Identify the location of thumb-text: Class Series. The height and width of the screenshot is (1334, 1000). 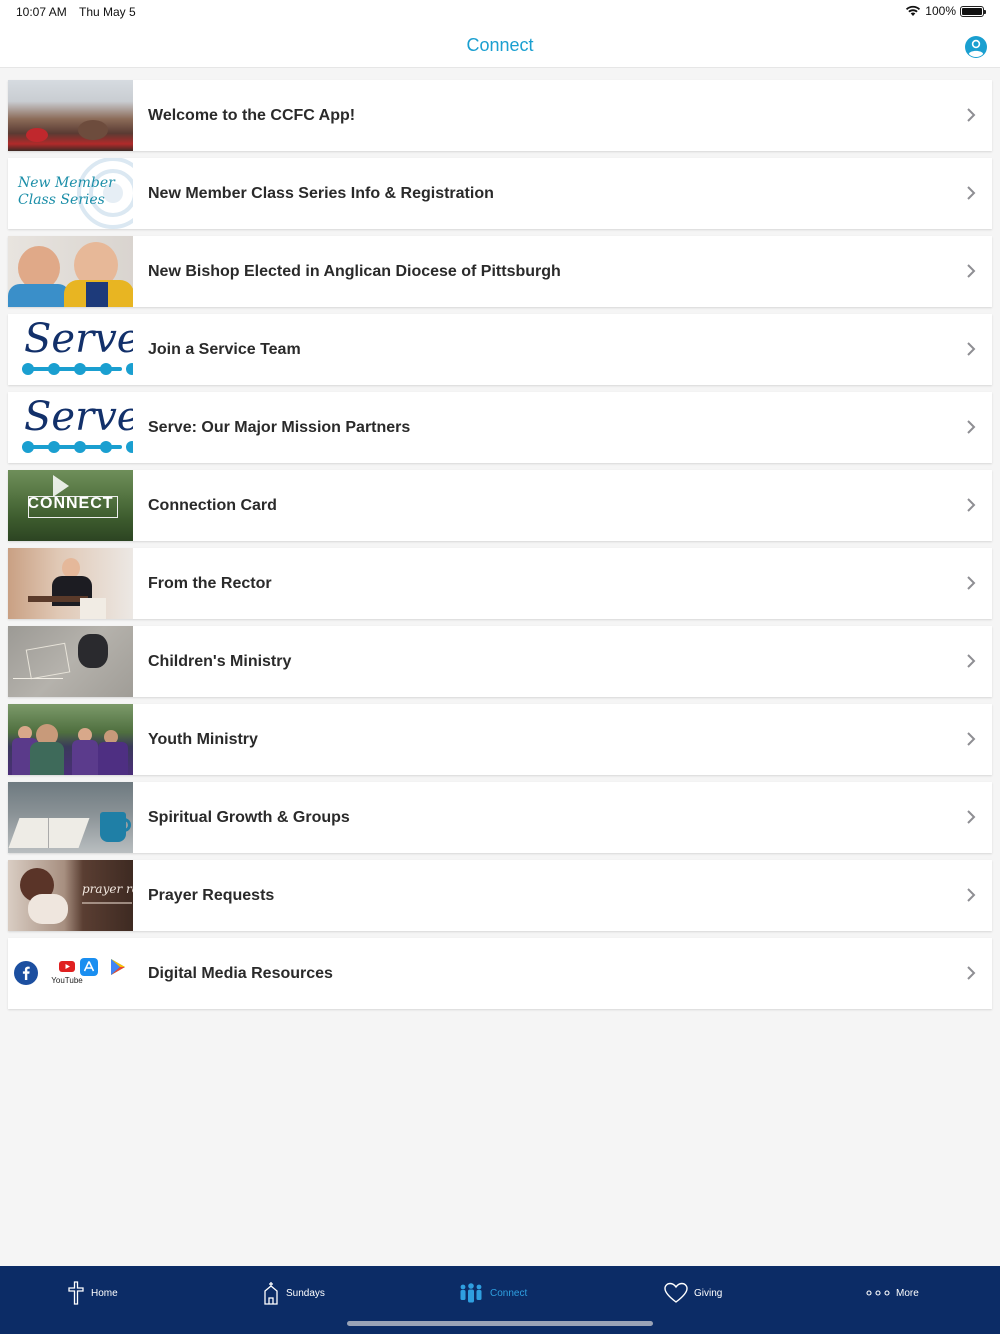
(61, 200).